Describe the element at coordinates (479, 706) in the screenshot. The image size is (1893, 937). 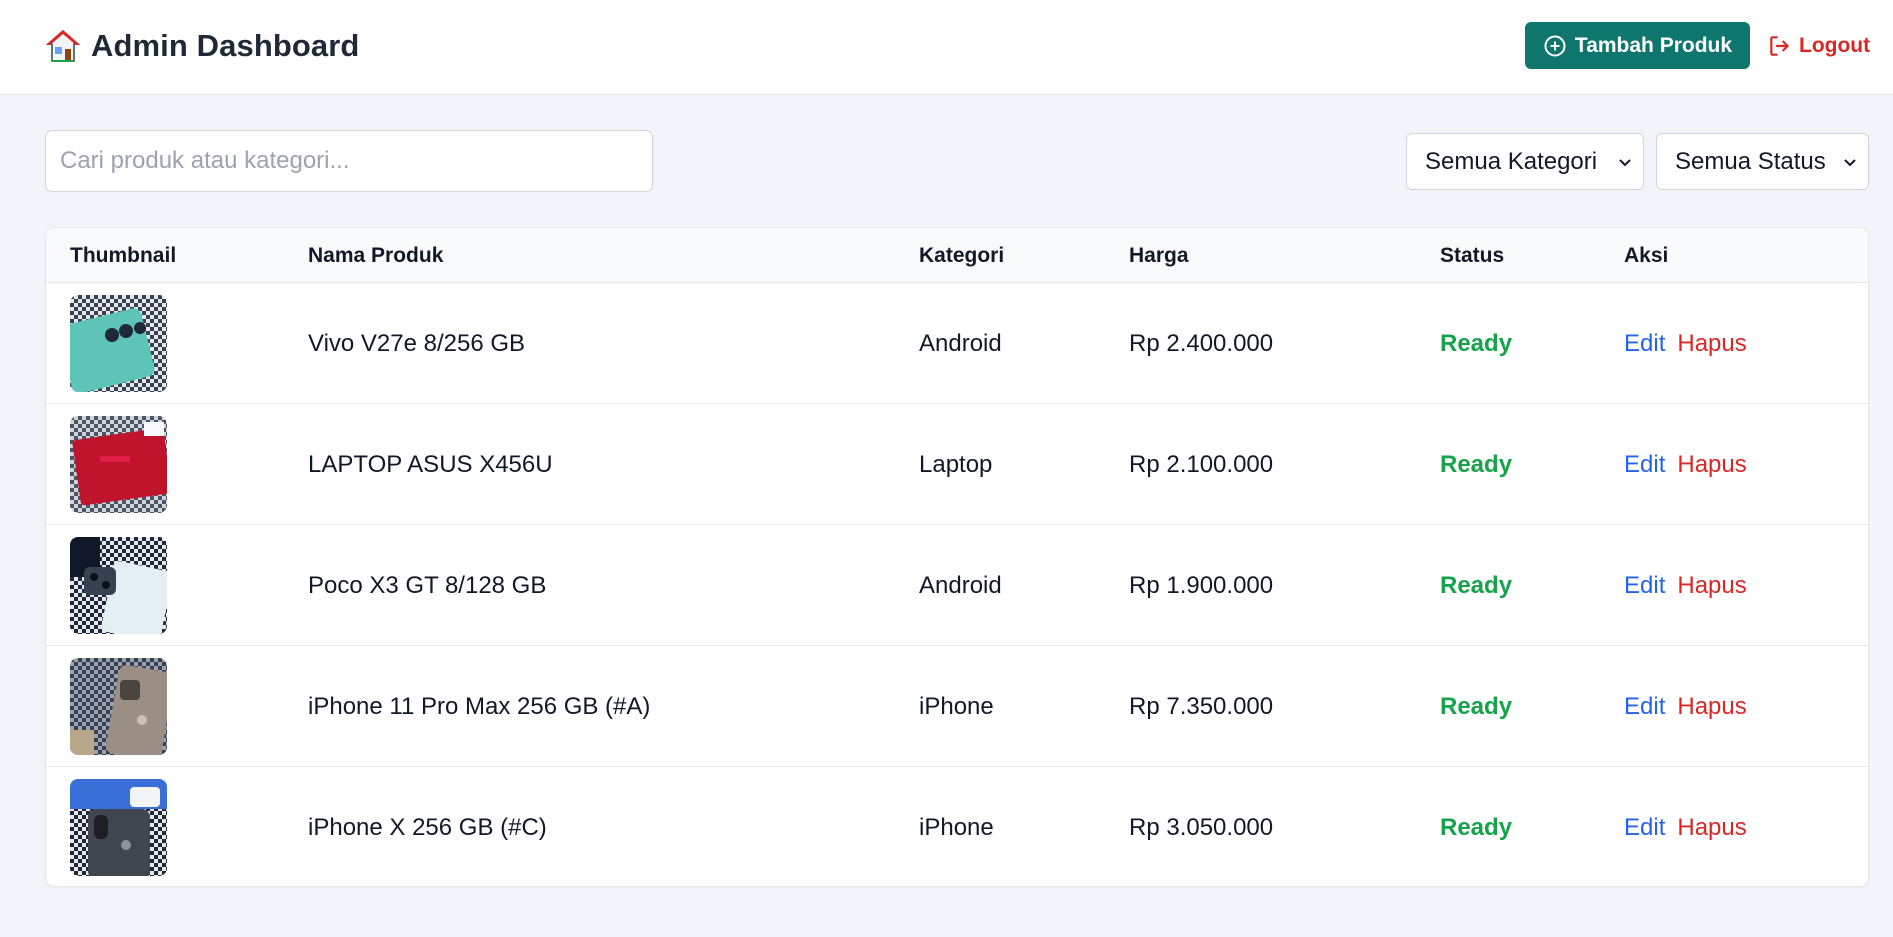
I see `product-name: iPhone 11 Pro Max 256 GB (#A)` at that location.